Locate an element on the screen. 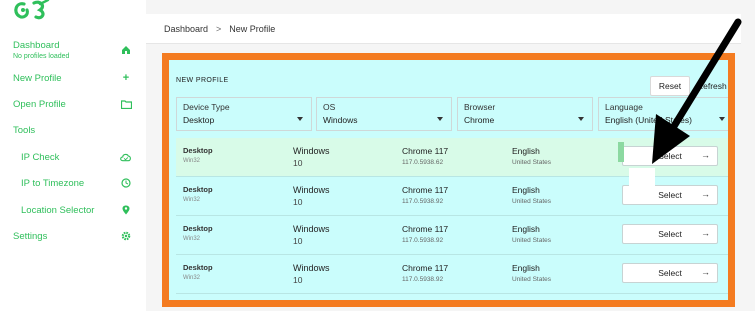  sidebar-item-label: New Profile is located at coordinates (37, 78).